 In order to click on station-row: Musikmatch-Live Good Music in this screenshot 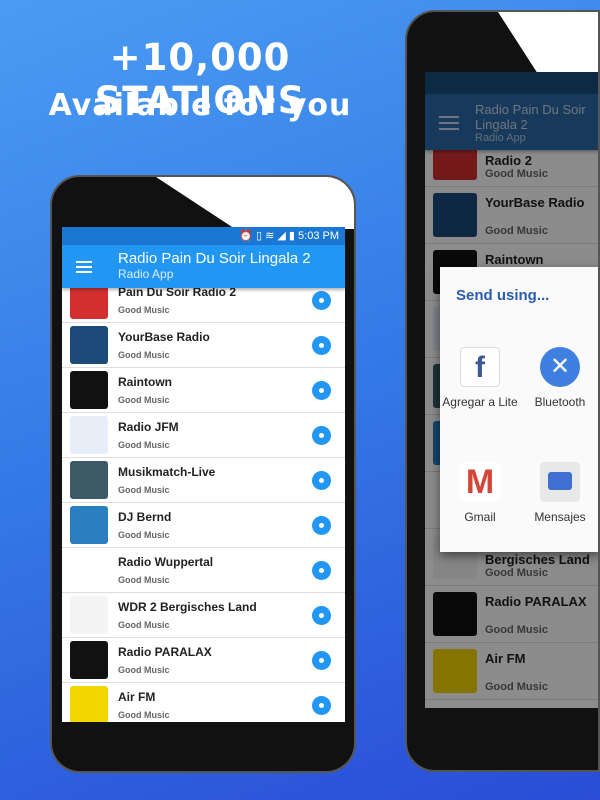, I will do `click(203, 480)`.